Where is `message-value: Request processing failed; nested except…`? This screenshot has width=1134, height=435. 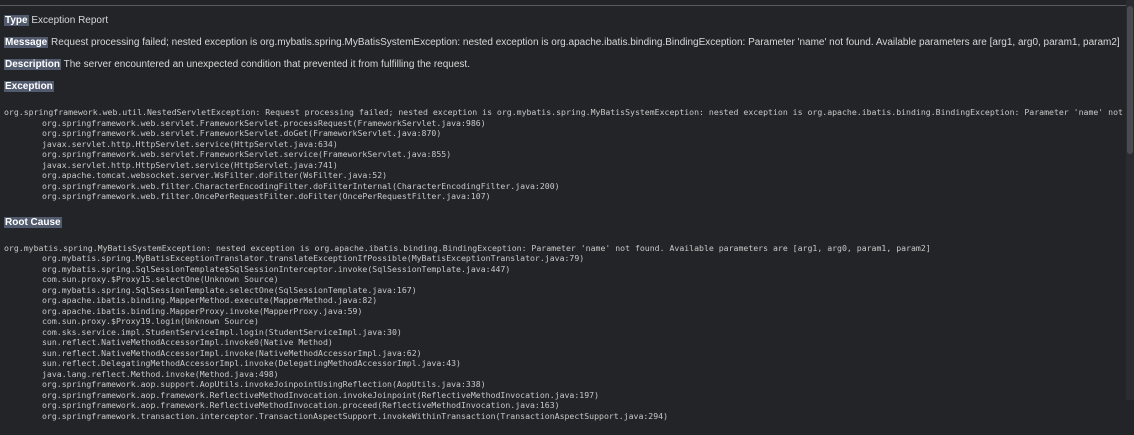 message-value: Request processing failed; nested except… is located at coordinates (585, 42).